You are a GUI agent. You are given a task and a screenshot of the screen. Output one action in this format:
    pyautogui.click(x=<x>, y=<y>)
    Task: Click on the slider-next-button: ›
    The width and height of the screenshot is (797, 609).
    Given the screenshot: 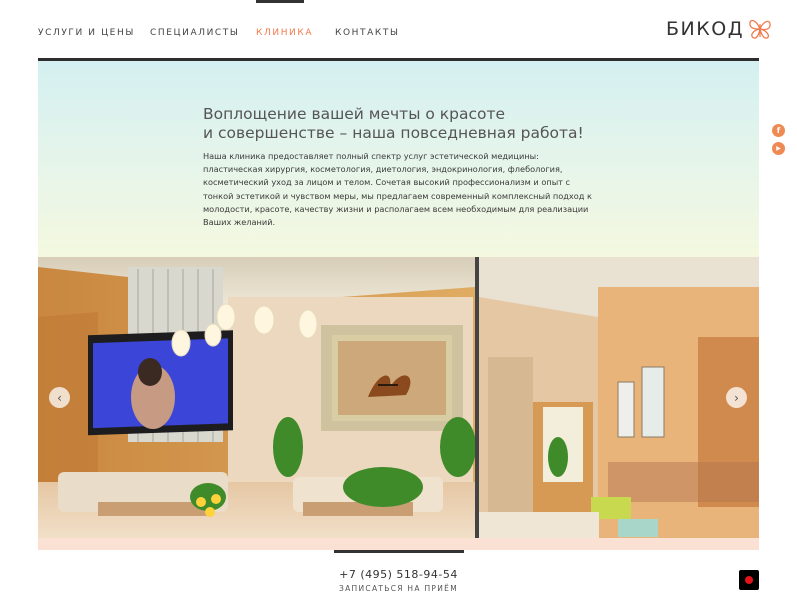 What is the action you would take?
    pyautogui.click(x=736, y=397)
    